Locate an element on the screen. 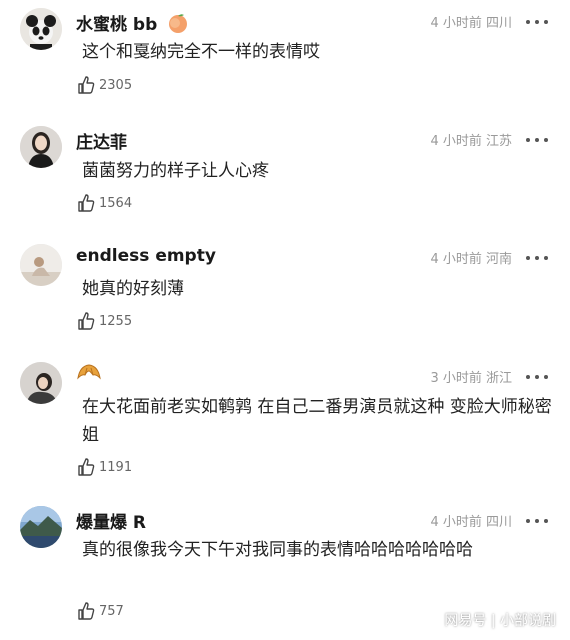  like-count: 2305 is located at coordinates (116, 85).